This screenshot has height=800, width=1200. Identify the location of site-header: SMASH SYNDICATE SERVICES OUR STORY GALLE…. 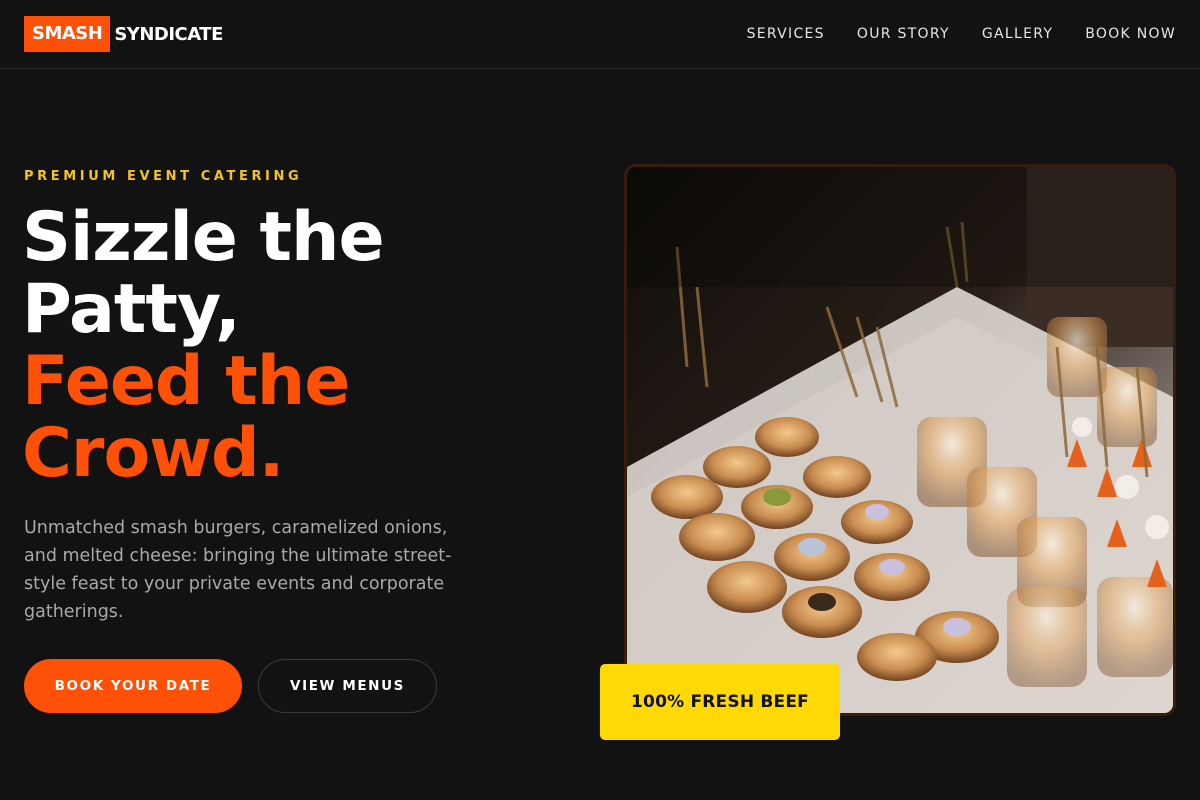
(600, 34).